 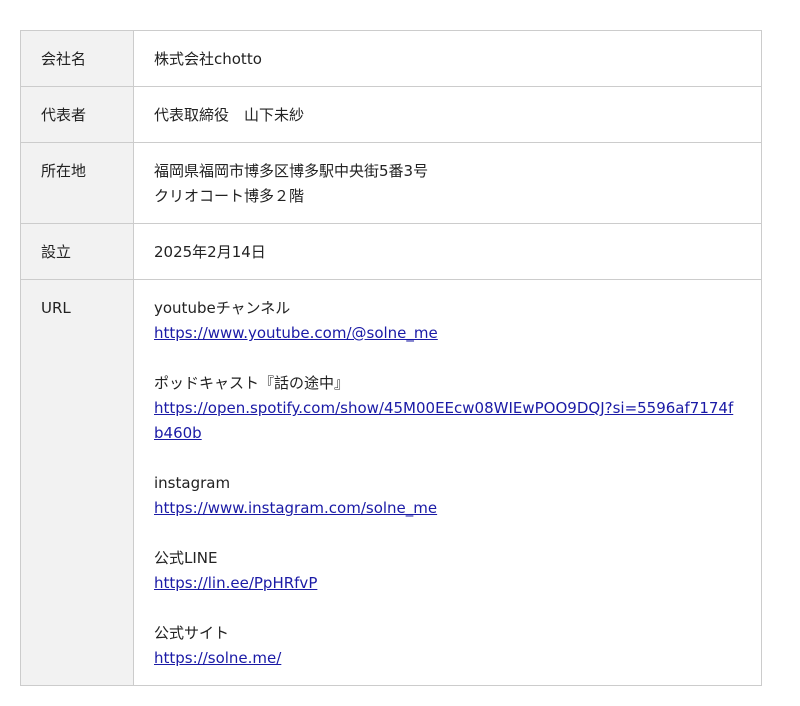 I want to click on address-row: 所在地 福岡県福岡市博多区博多駅中央街5番3号 クリオコート博多２階, so click(x=391, y=183).